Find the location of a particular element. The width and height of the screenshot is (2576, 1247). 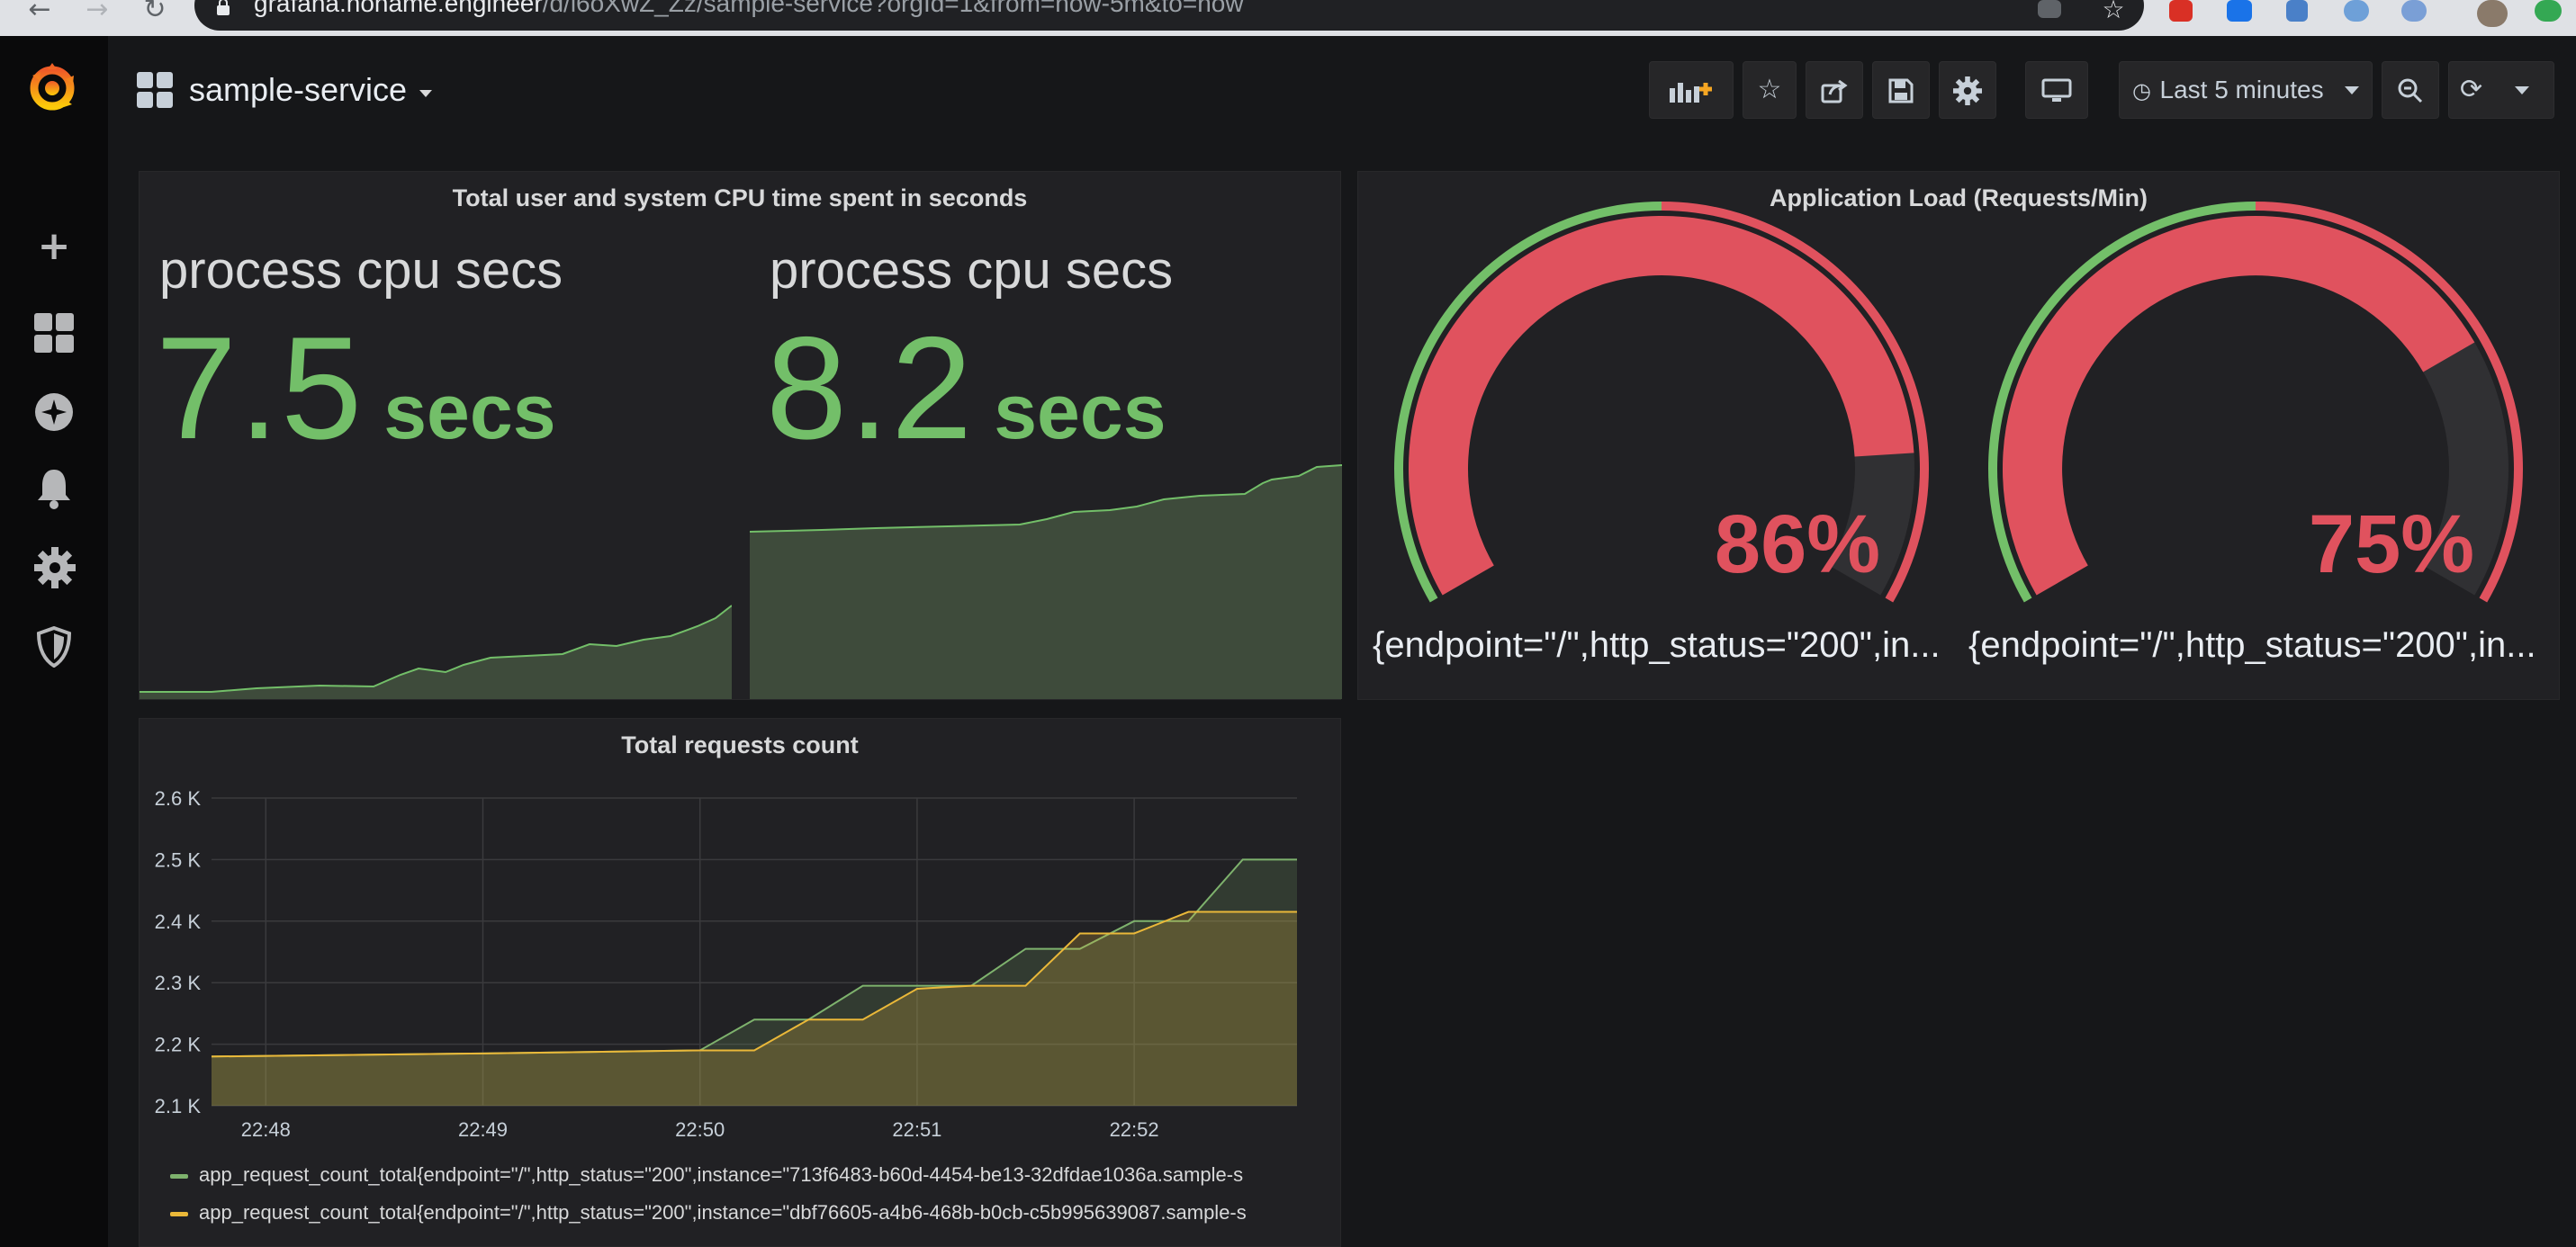

zoom-out-icon is located at coordinates (2410, 90).